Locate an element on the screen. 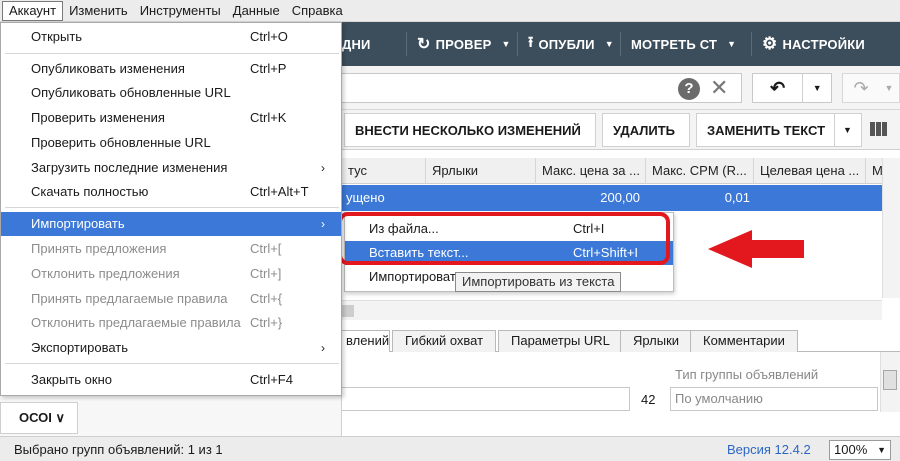 The image size is (900, 461). table-row: ущено 200,00 0,01 is located at coordinates (612, 198).